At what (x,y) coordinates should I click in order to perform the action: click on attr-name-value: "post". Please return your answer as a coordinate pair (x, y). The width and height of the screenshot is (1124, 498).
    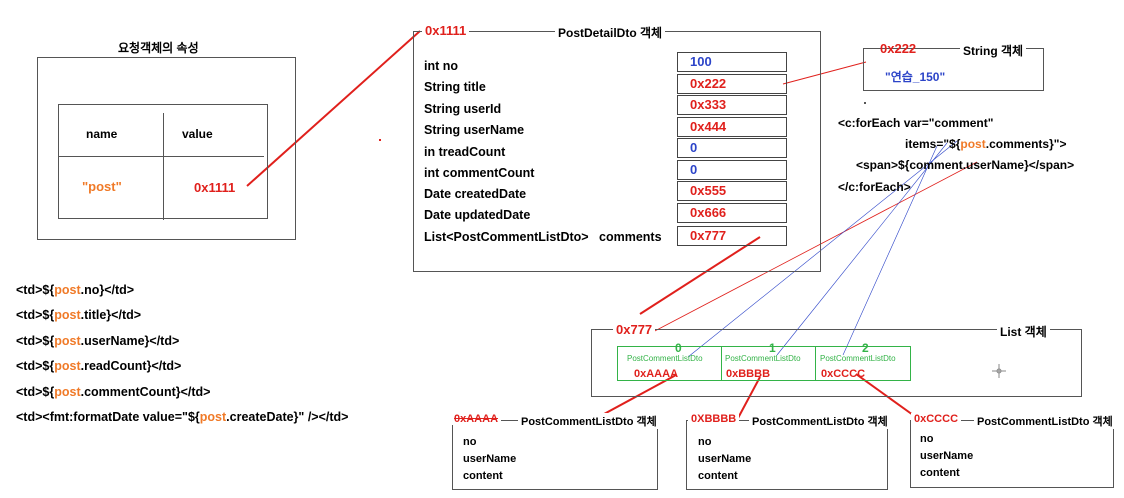
    Looking at the image, I should click on (102, 186).